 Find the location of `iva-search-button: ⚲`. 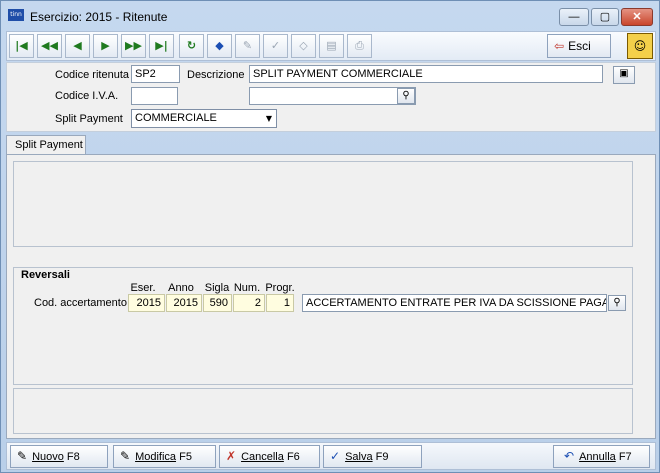

iva-search-button: ⚲ is located at coordinates (406, 96).